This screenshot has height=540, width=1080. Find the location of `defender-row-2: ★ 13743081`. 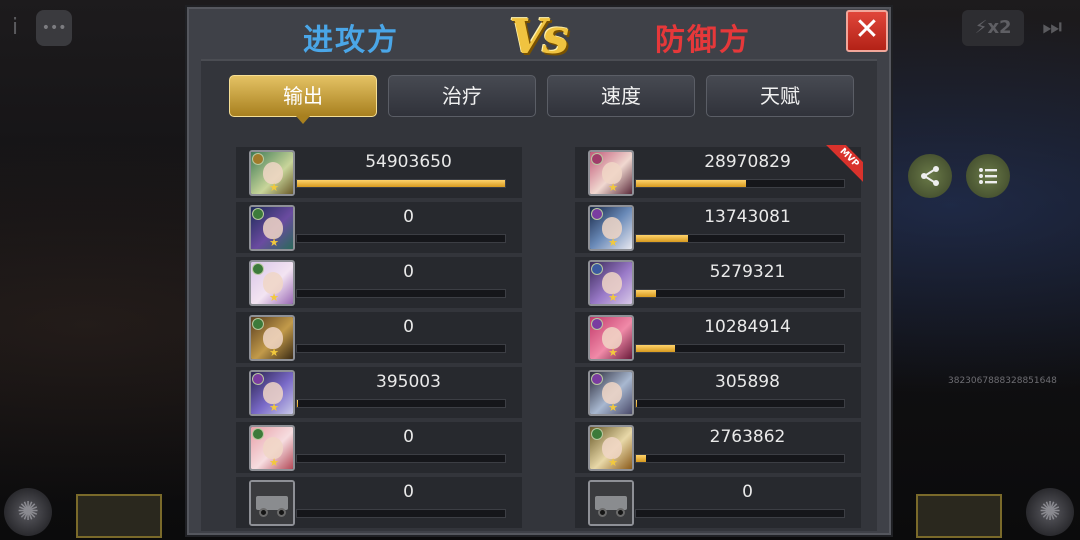

defender-row-2: ★ 13743081 is located at coordinates (718, 227).